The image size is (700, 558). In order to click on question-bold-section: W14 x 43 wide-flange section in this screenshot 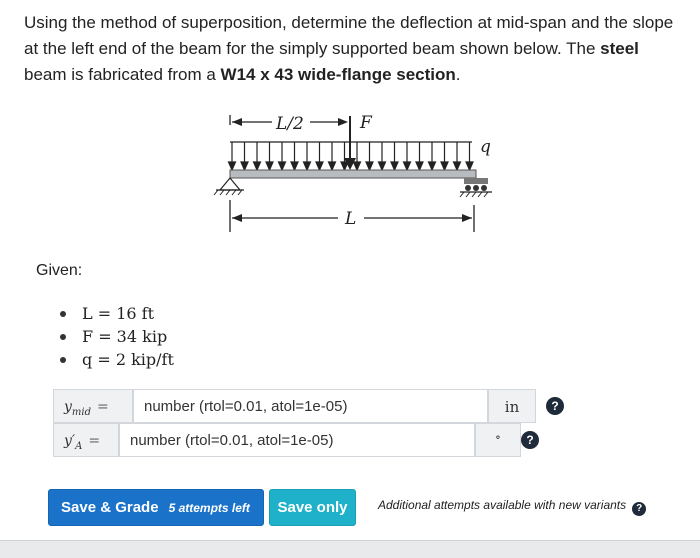, I will do `click(338, 74)`.